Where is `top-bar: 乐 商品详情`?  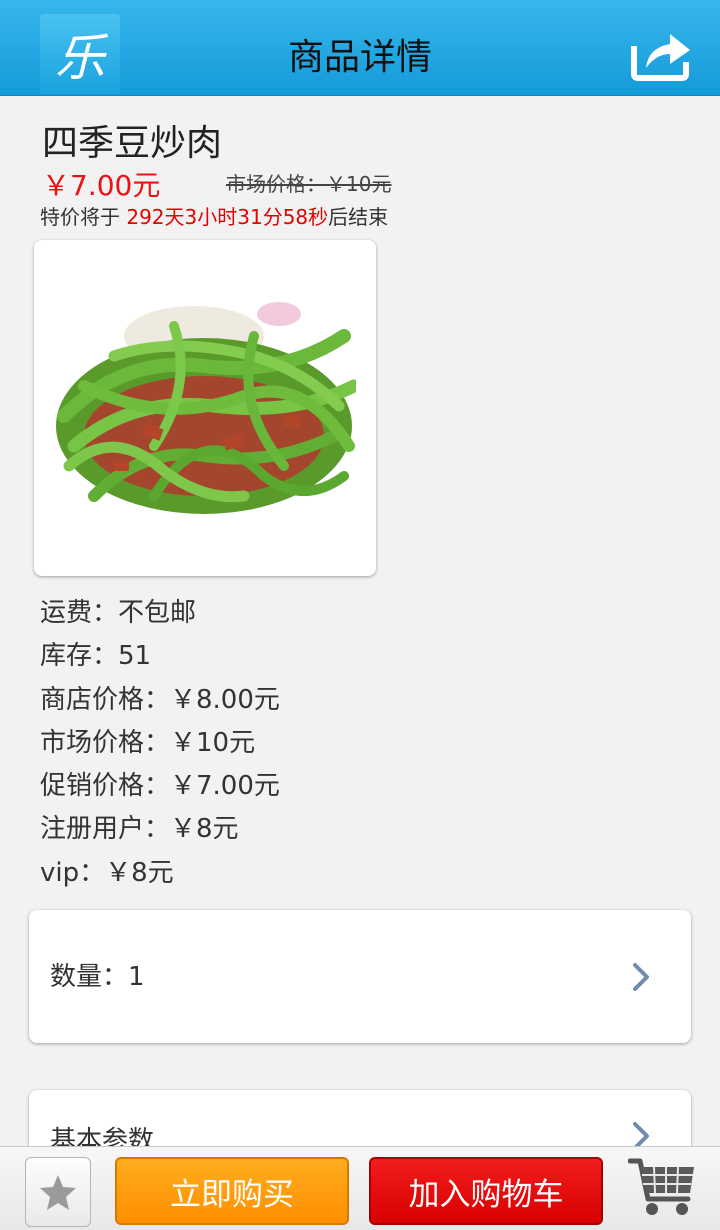
top-bar: 乐 商品详情 is located at coordinates (360, 48).